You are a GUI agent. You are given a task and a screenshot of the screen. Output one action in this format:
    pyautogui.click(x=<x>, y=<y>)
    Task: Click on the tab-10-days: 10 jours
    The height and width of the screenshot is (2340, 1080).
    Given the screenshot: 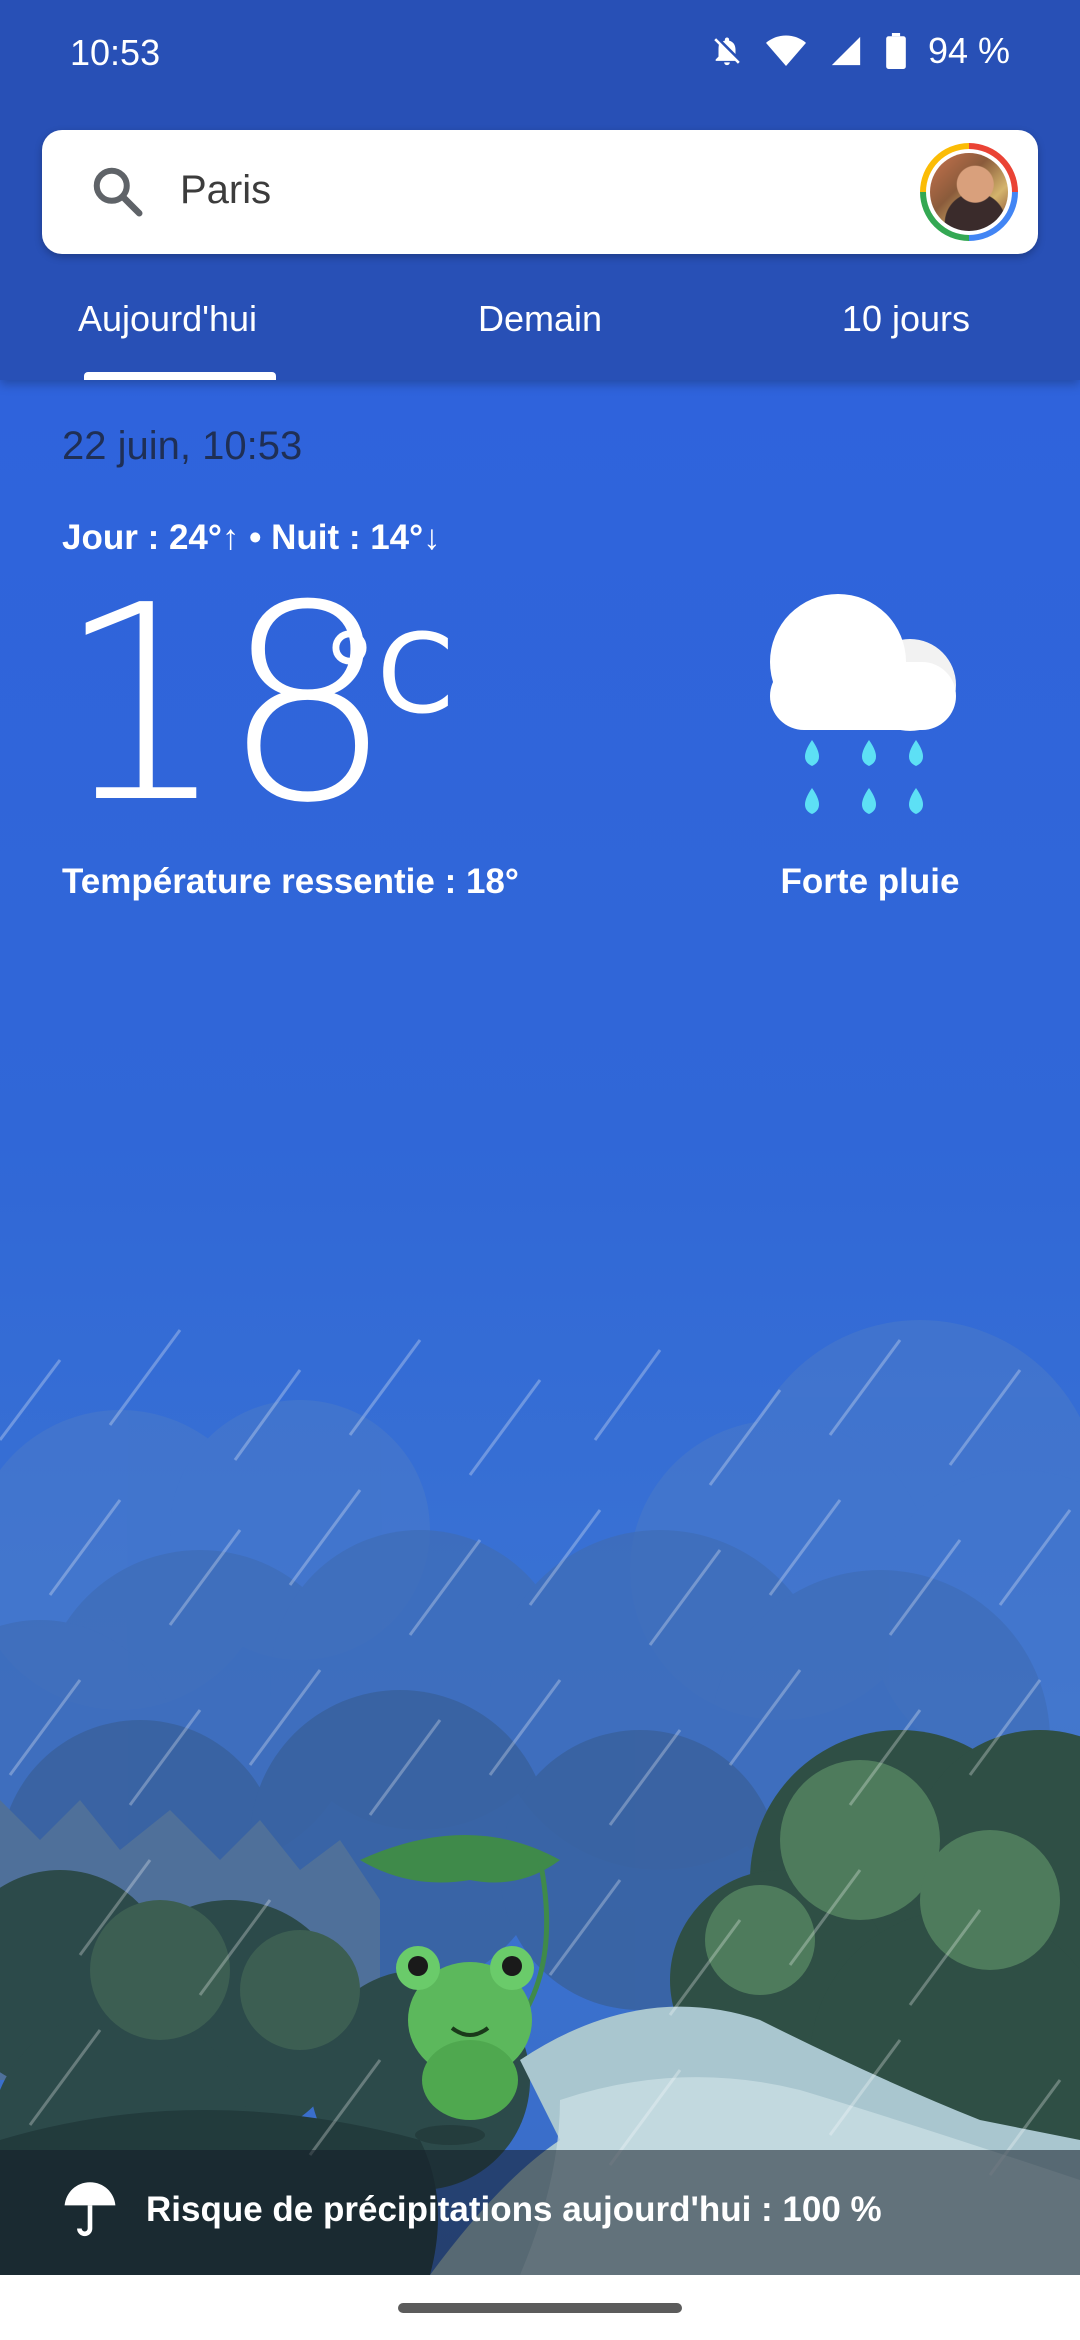 What is the action you would take?
    pyautogui.click(x=906, y=319)
    